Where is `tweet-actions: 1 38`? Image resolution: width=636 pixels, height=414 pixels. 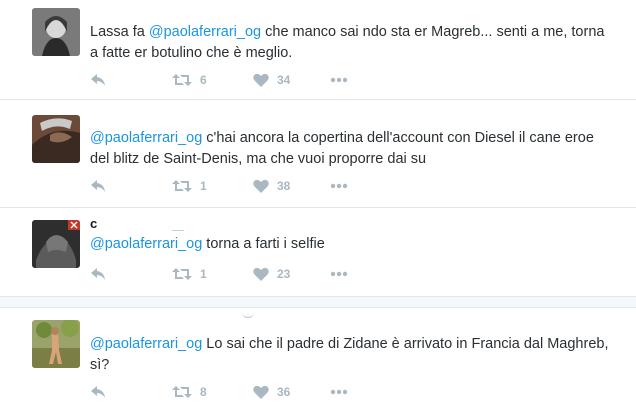
tweet-actions: 1 38 is located at coordinates (240, 186).